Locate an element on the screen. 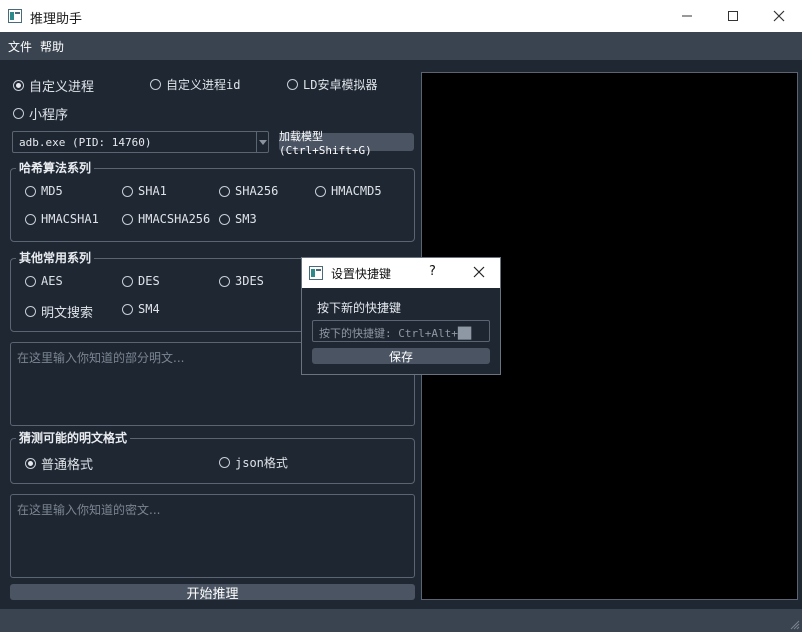 Image resolution: width=802 pixels, height=632 pixels. radio-sha256: SHA256 is located at coordinates (248, 191).